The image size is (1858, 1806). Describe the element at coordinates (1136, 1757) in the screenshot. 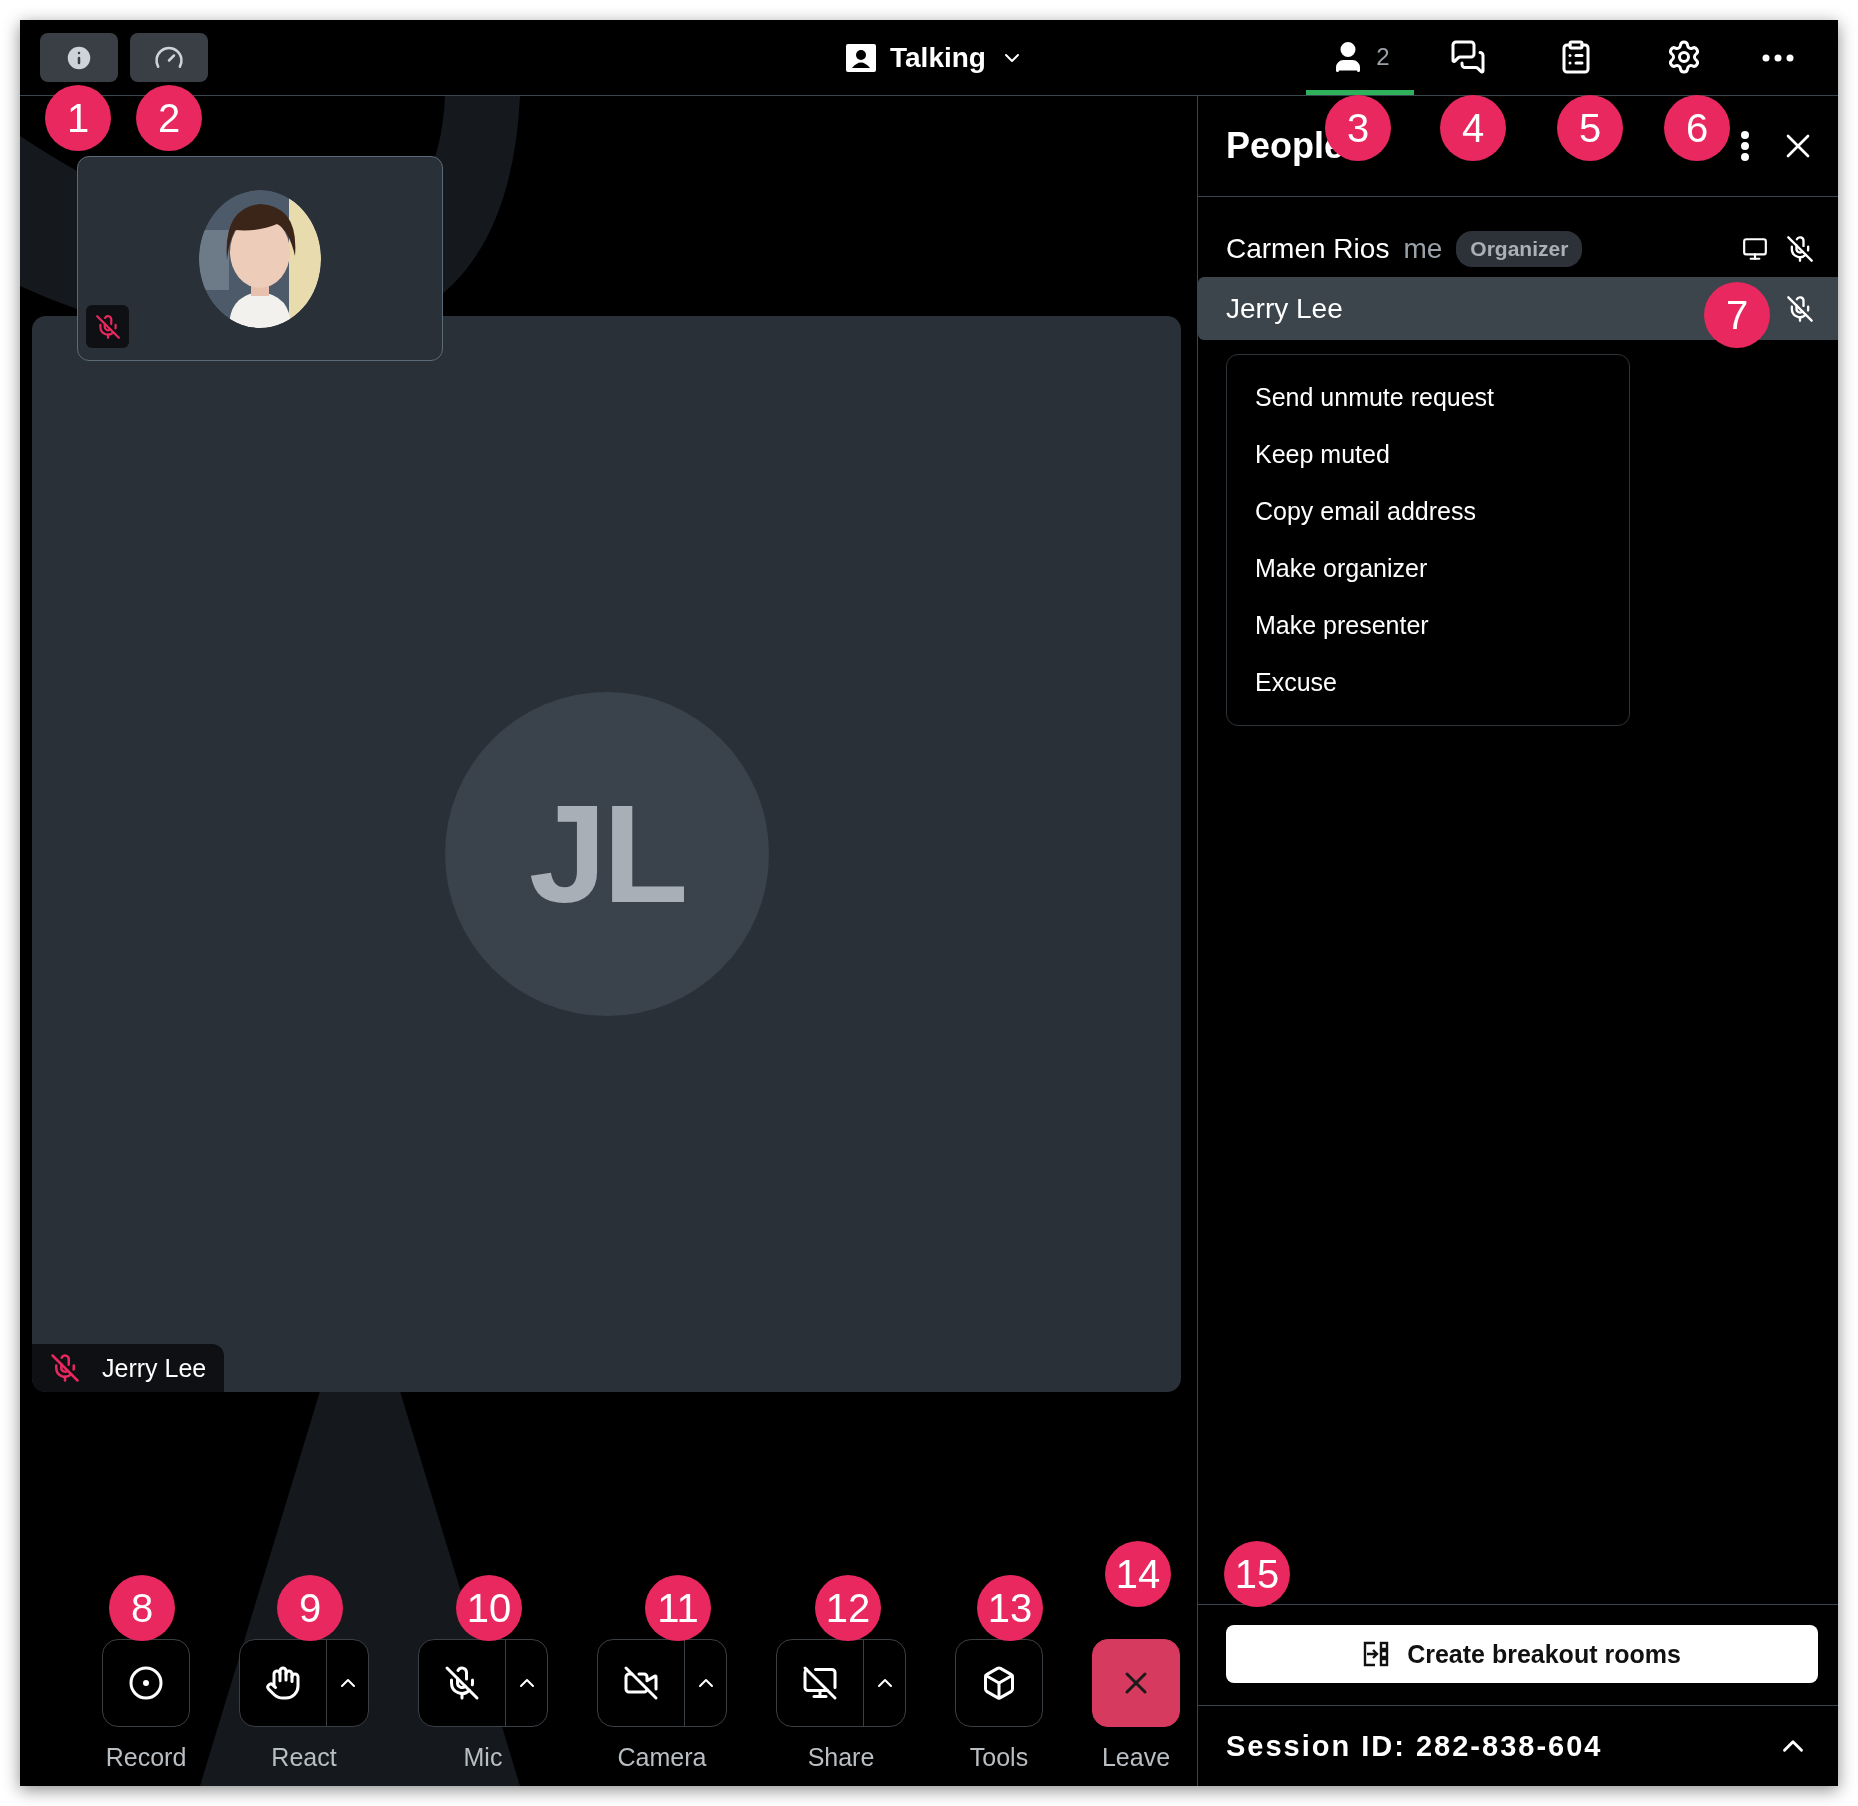

I see `toolbar-label: Leave` at that location.